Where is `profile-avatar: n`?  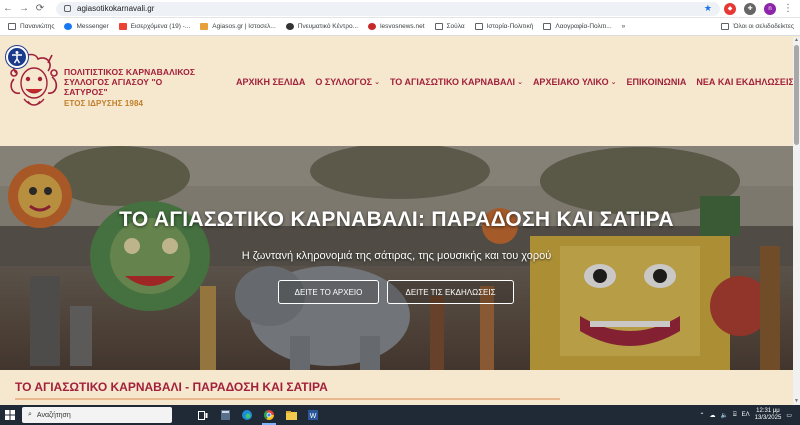
profile-avatar: n is located at coordinates (770, 8).